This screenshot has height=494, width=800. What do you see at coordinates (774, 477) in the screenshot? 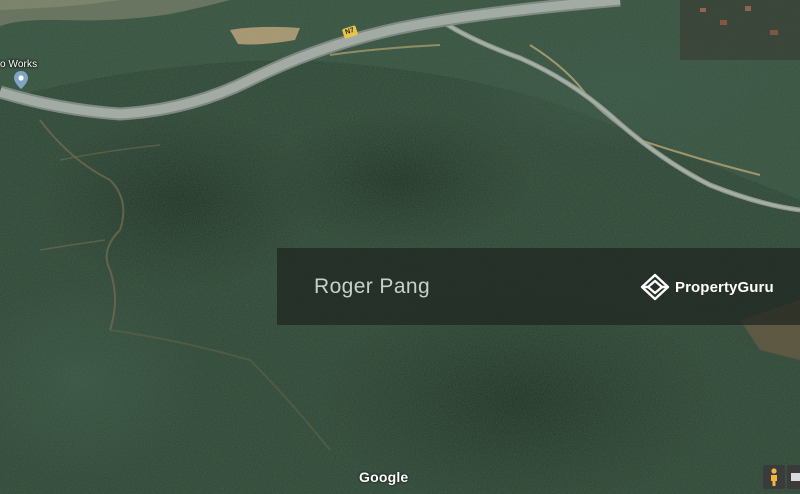
I see `pegman-icon` at bounding box center [774, 477].